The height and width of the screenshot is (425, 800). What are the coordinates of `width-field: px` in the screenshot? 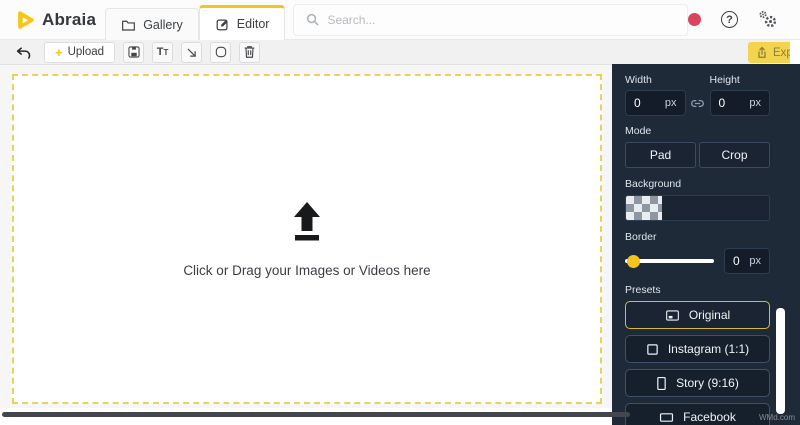 It's located at (655, 103).